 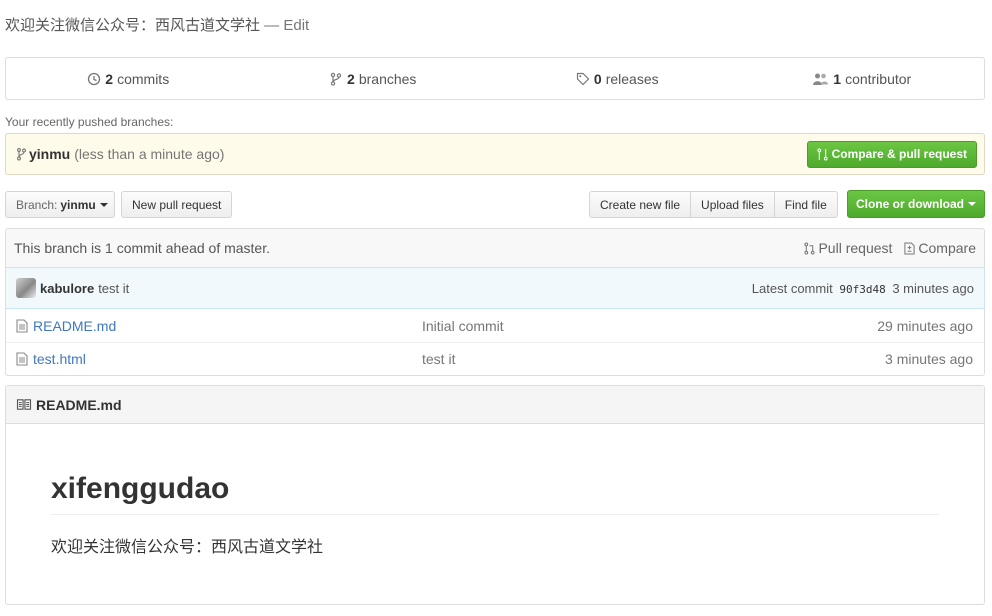 What do you see at coordinates (59, 359) in the screenshot?
I see `file-link: test.html` at bounding box center [59, 359].